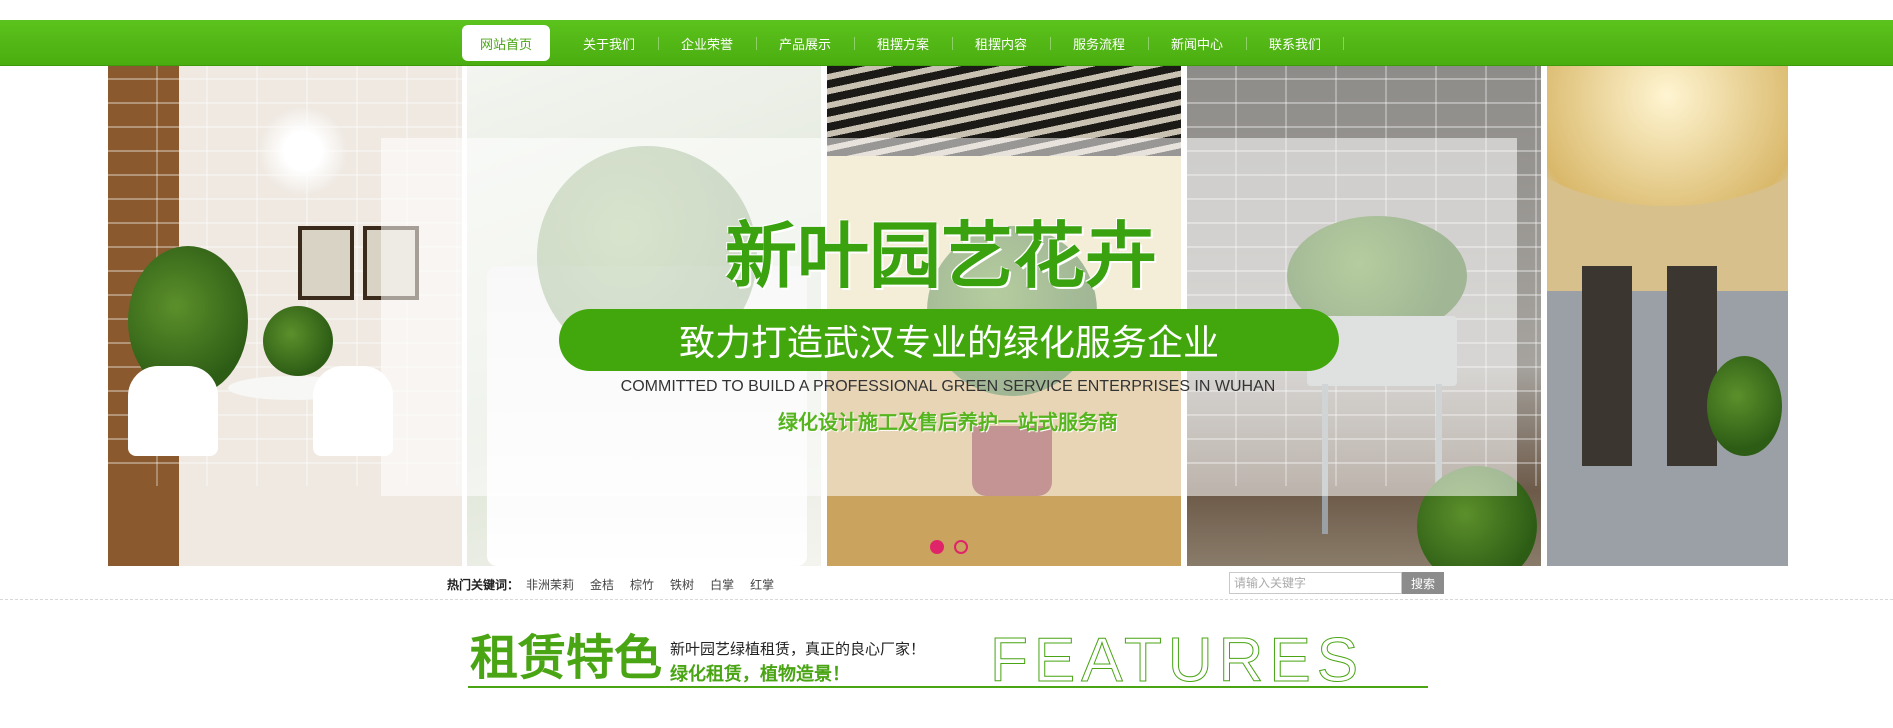  I want to click on banner-slogan: 致力打造武汉专业的绿化服务企业, so click(949, 340).